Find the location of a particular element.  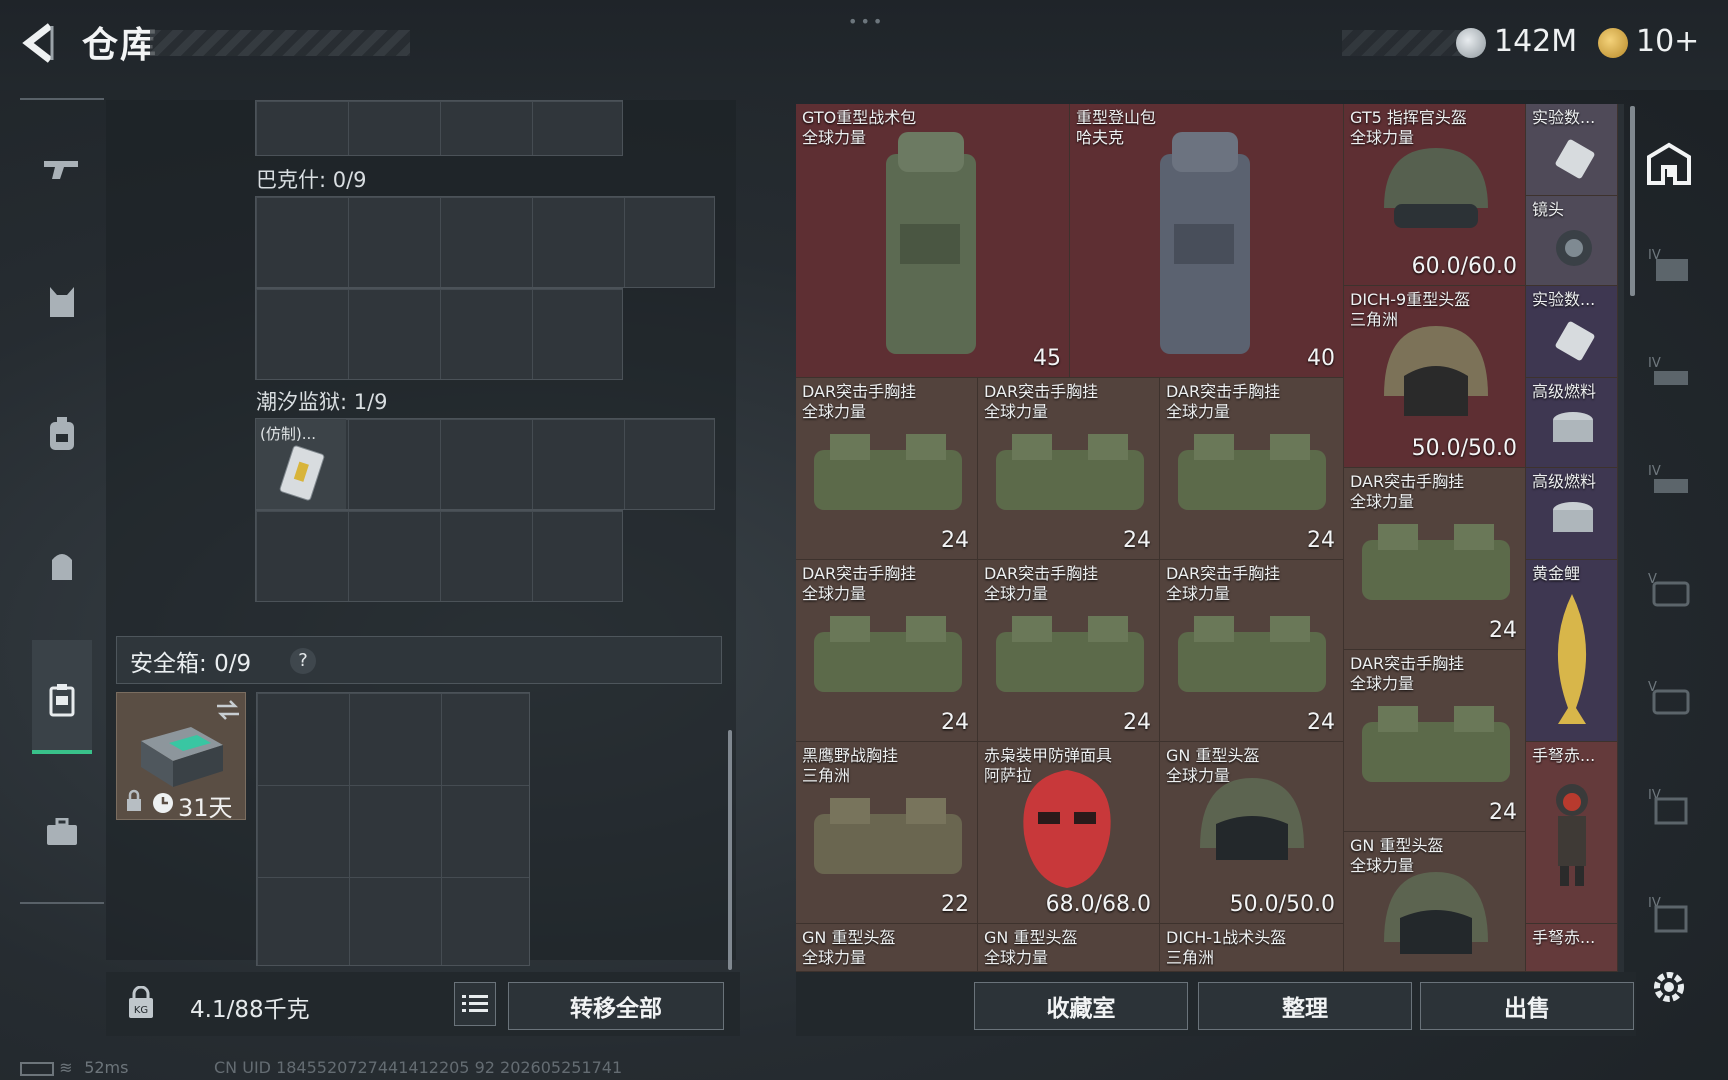

briefcase-tab-icon is located at coordinates (62, 832).